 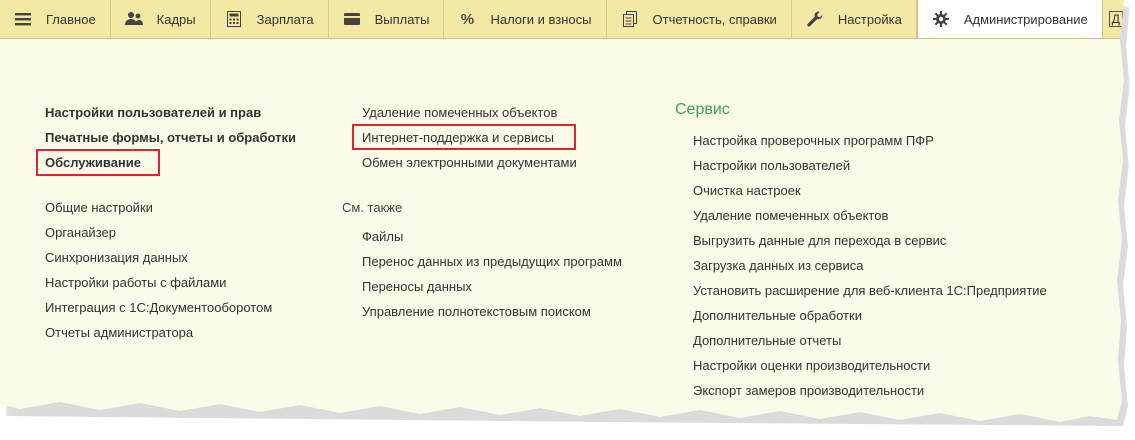 I want to click on link-print-forms: Печатные формы, отчеты и обработки, so click(x=170, y=137).